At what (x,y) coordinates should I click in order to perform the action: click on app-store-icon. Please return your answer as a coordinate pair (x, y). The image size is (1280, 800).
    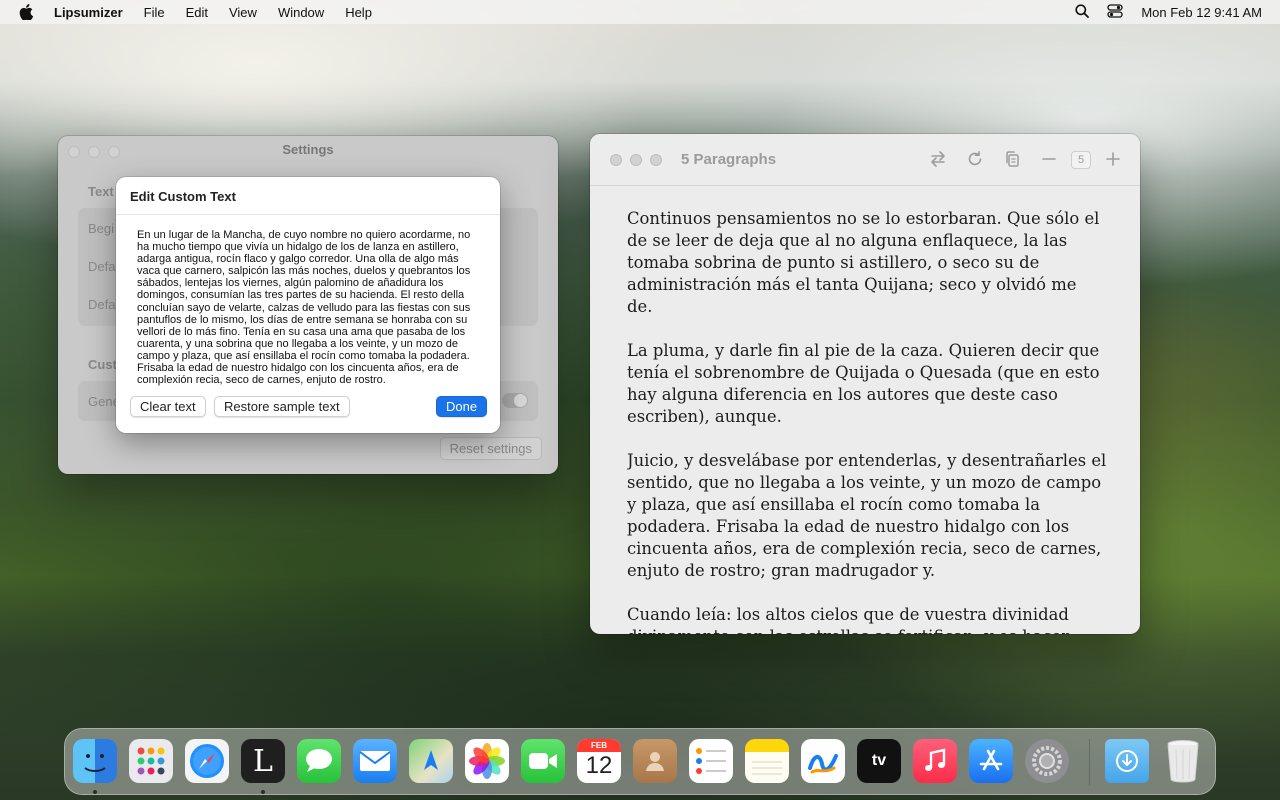
    Looking at the image, I should click on (991, 761).